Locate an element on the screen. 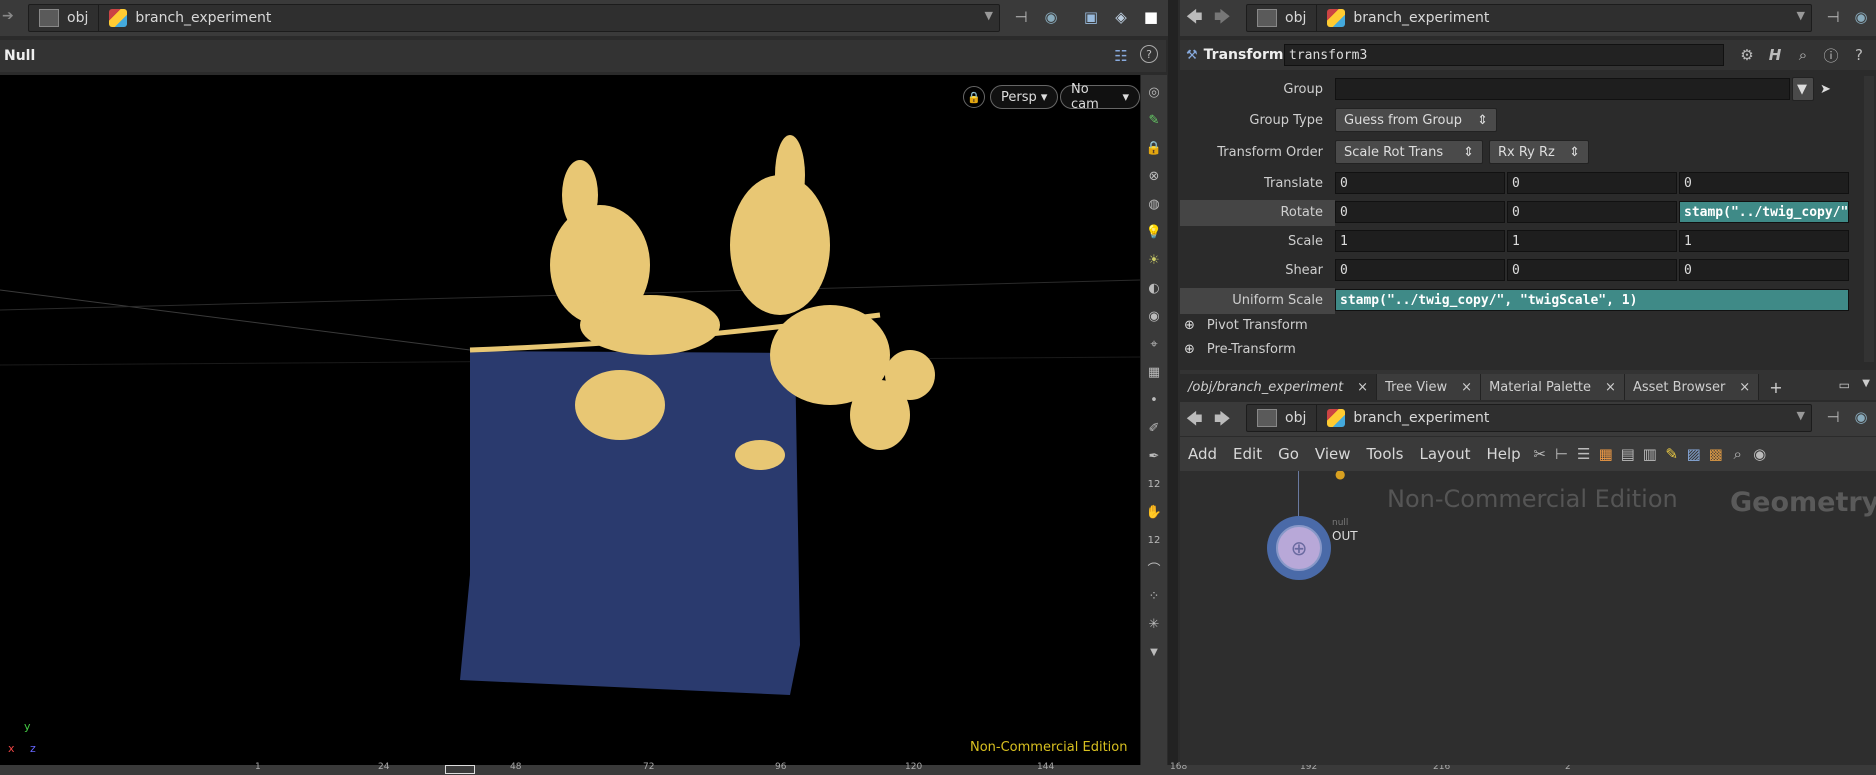 This screenshot has height=775, width=1876. display-icon: ◍ is located at coordinates (1154, 204).